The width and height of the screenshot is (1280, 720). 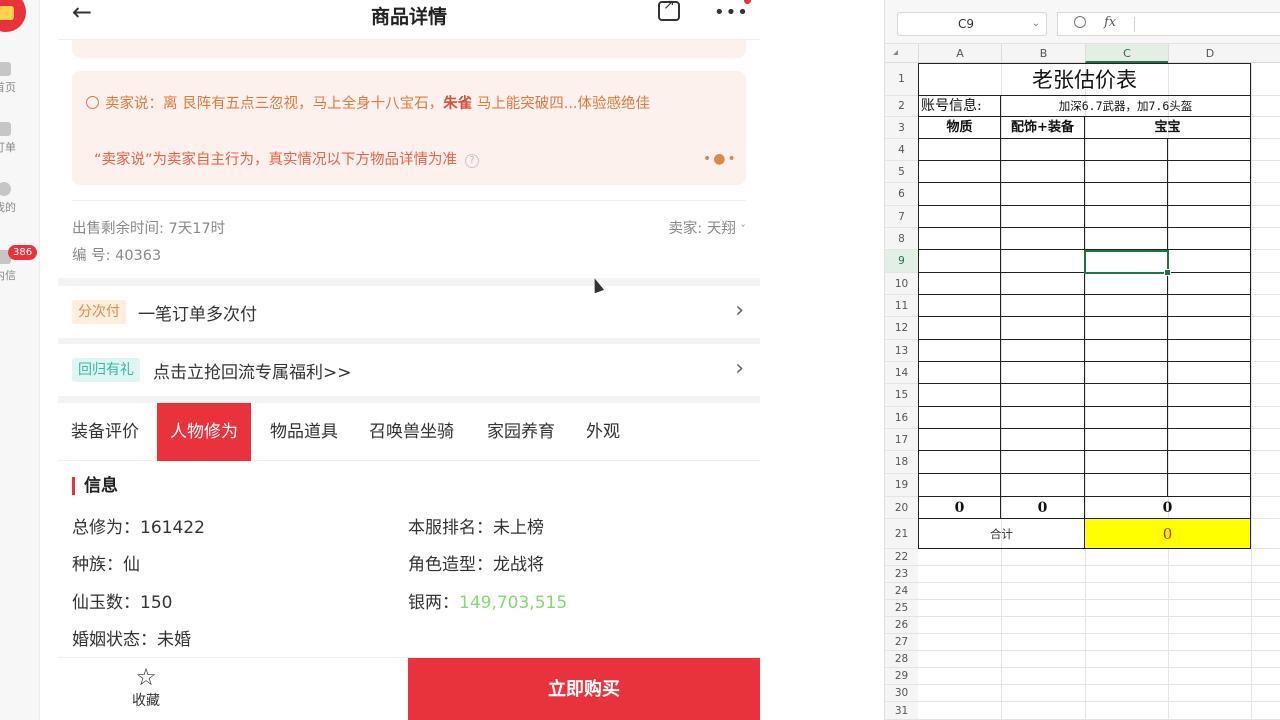 What do you see at coordinates (901, 150) in the screenshot?
I see `row-header-4: 4` at bounding box center [901, 150].